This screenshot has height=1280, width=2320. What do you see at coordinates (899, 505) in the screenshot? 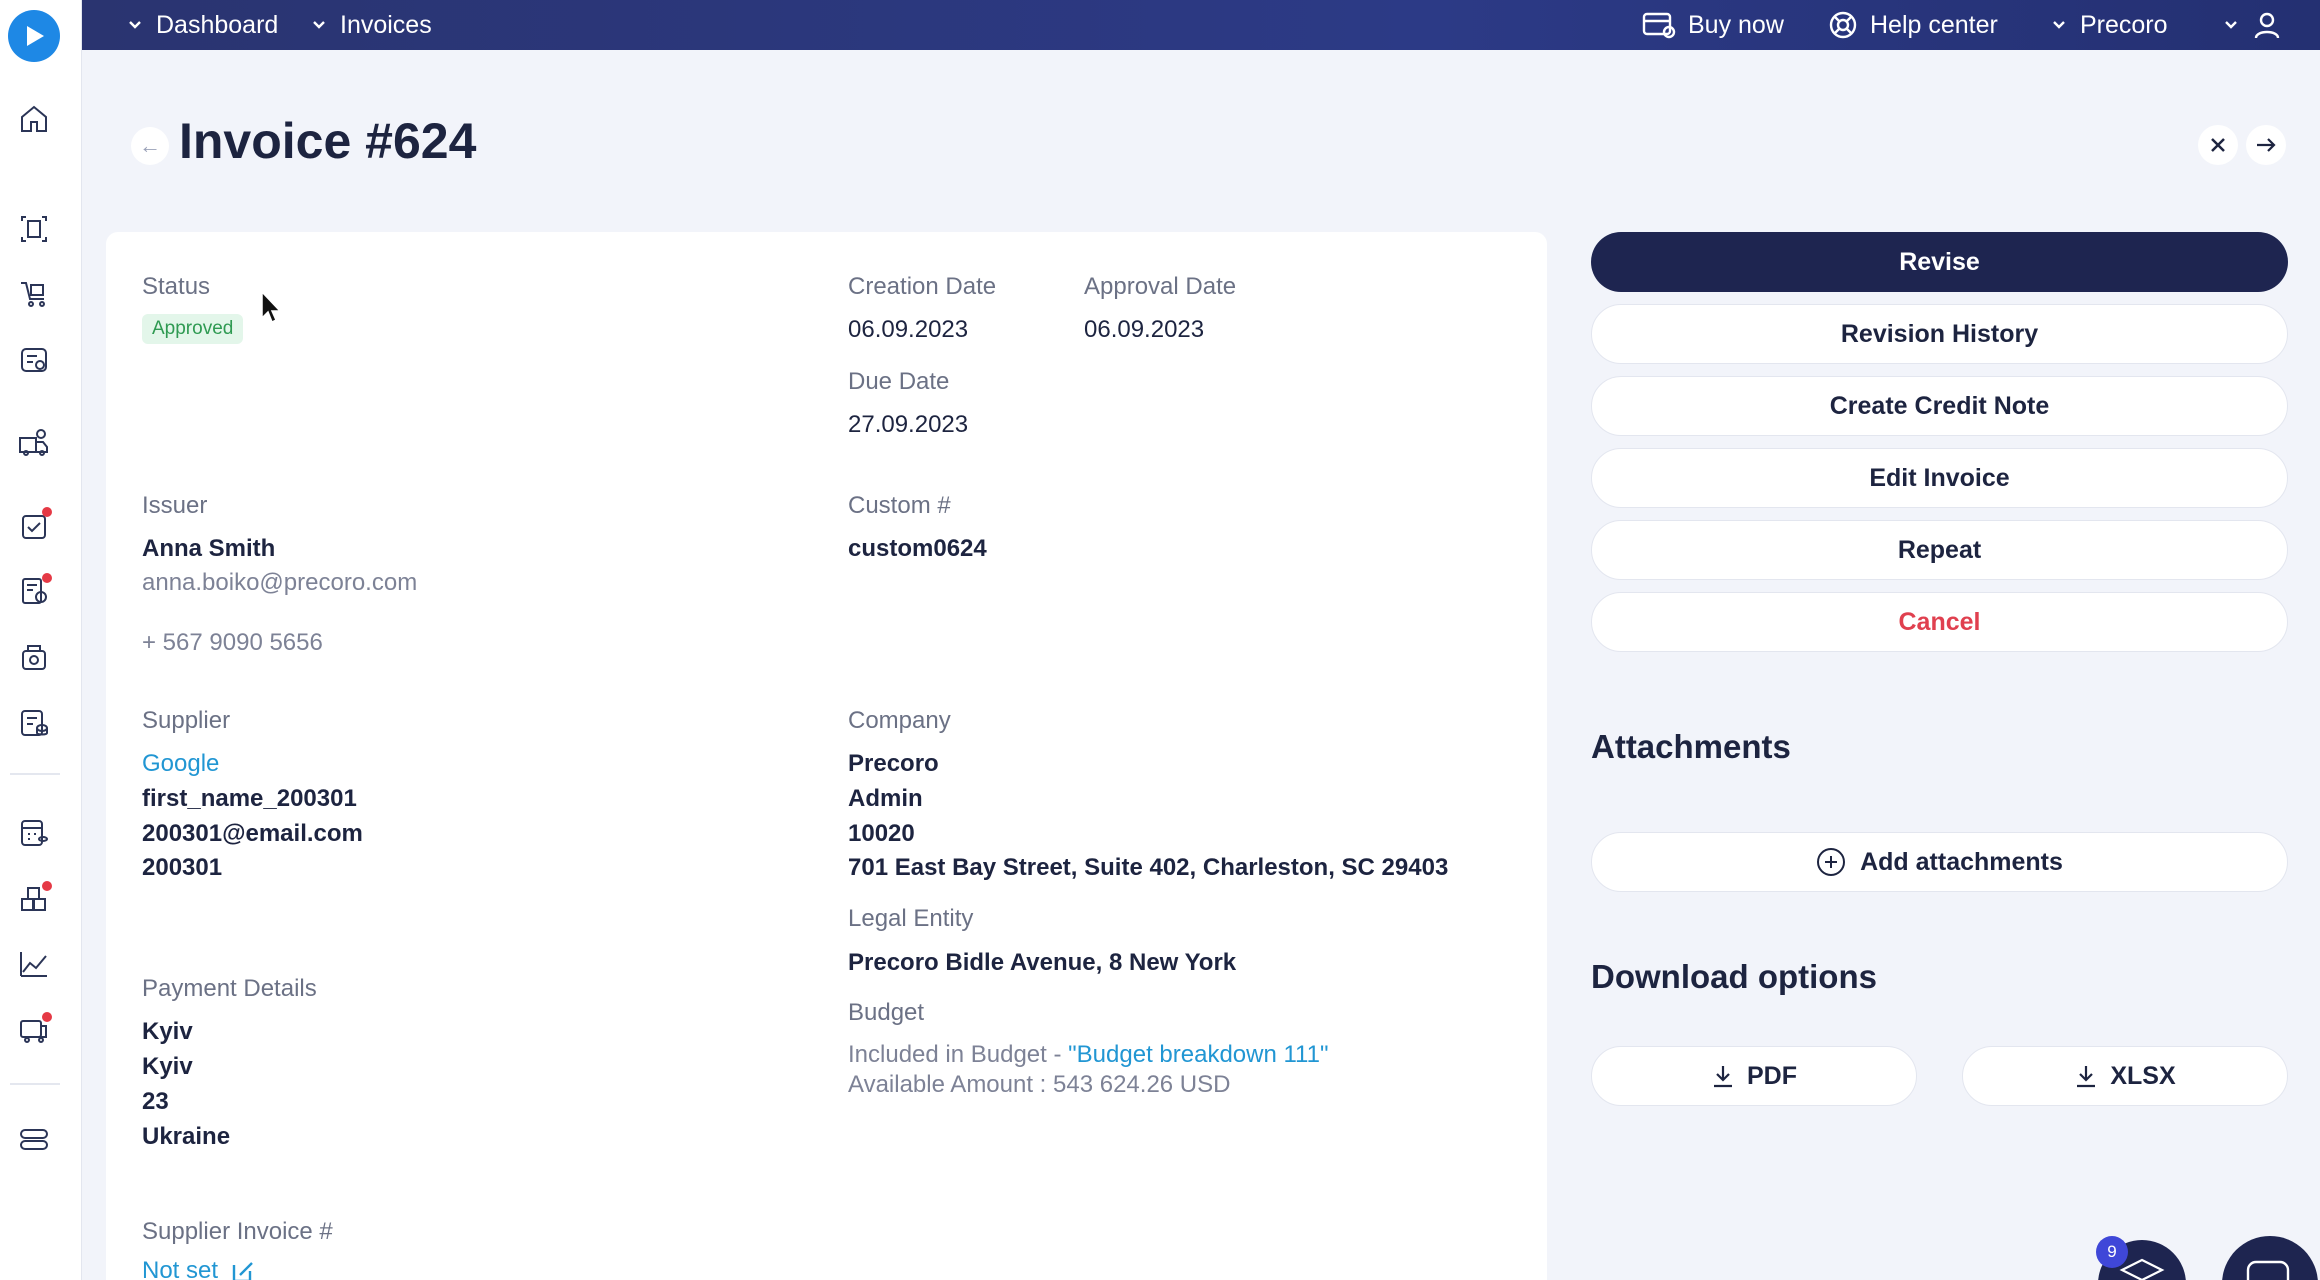
I see `custom-number-label: Custom #` at bounding box center [899, 505].